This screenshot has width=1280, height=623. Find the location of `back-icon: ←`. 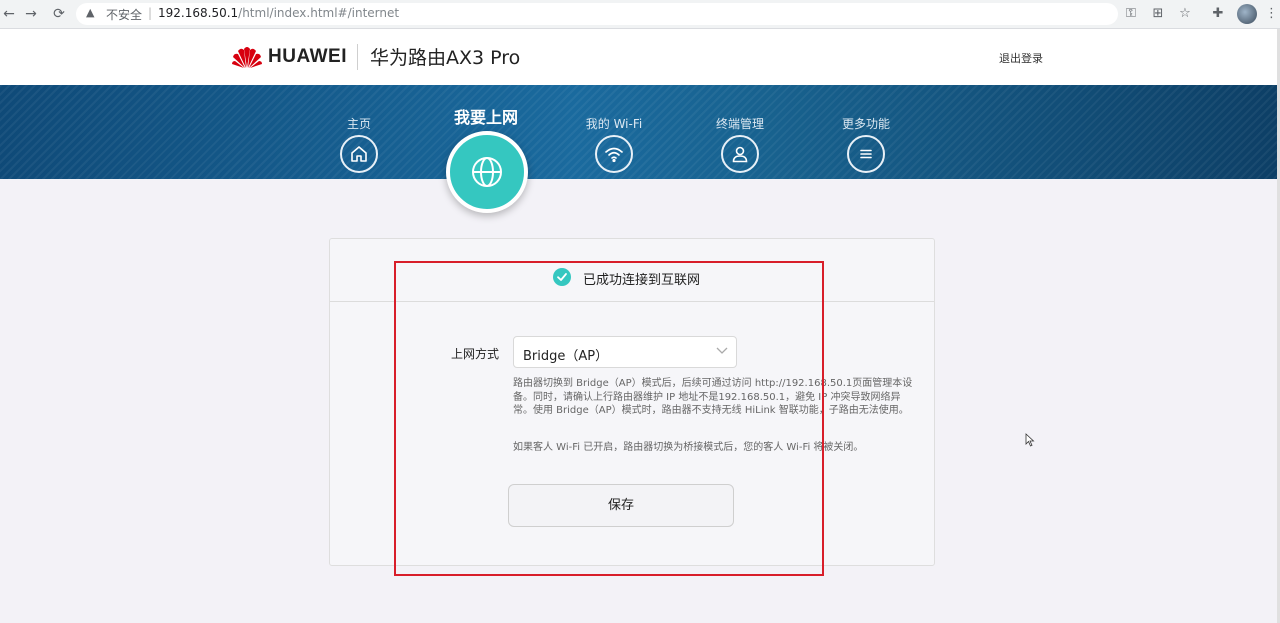

back-icon: ← is located at coordinates (9, 14).